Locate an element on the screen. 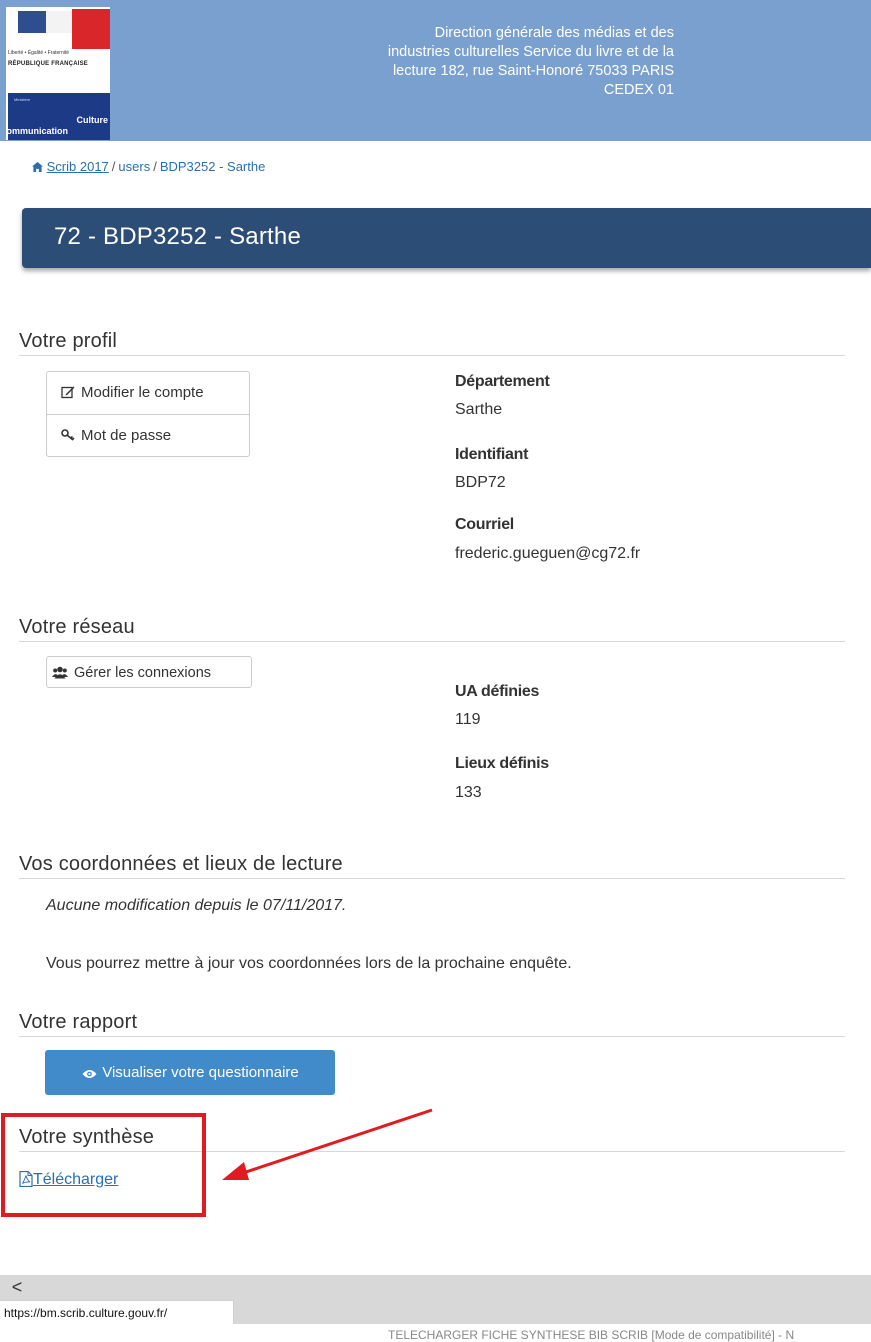  scroll-left-arrow: < is located at coordinates (17, 1287).